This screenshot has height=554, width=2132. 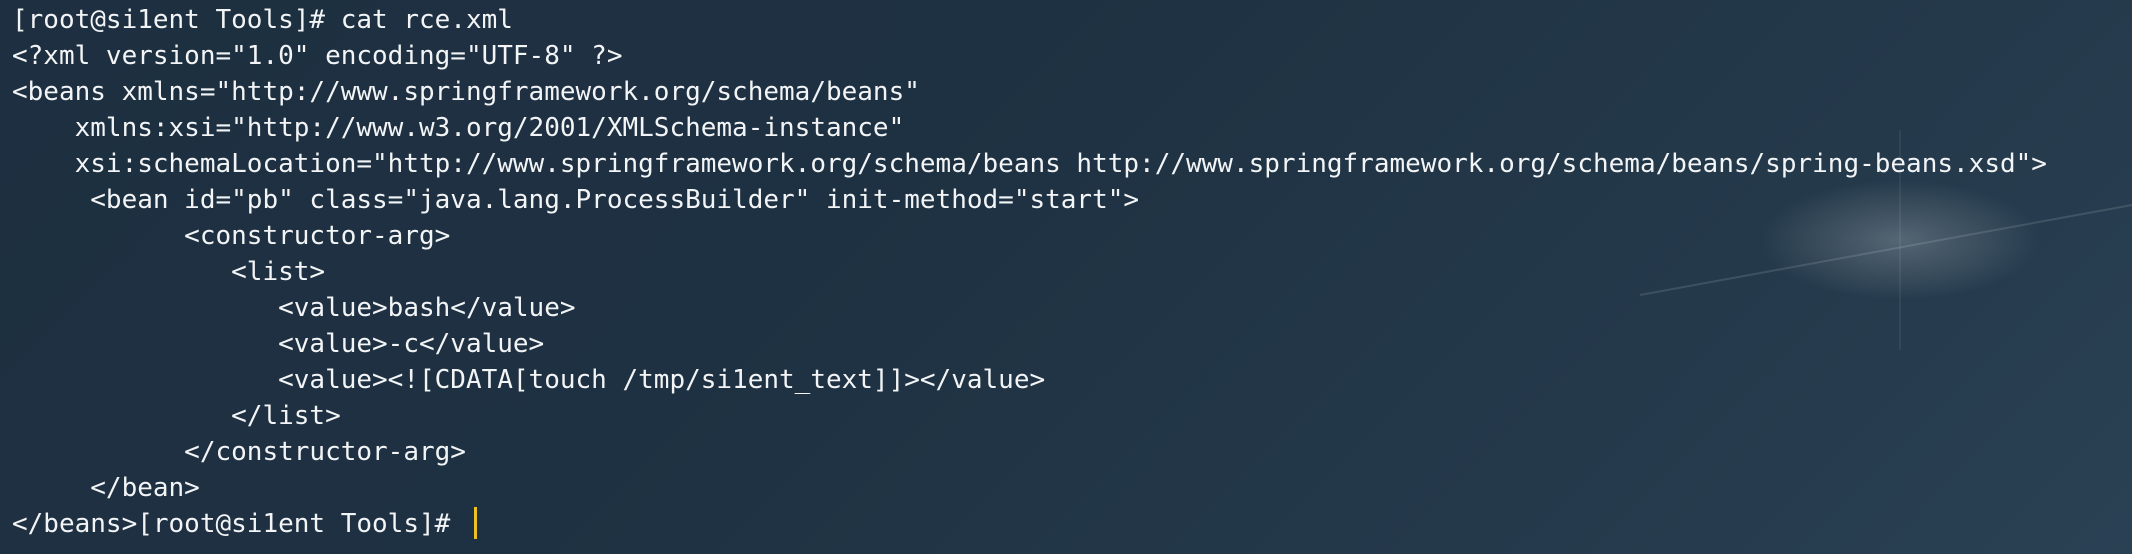 What do you see at coordinates (231, 236) in the screenshot?
I see `terminal-line: <constructor-arg>` at bounding box center [231, 236].